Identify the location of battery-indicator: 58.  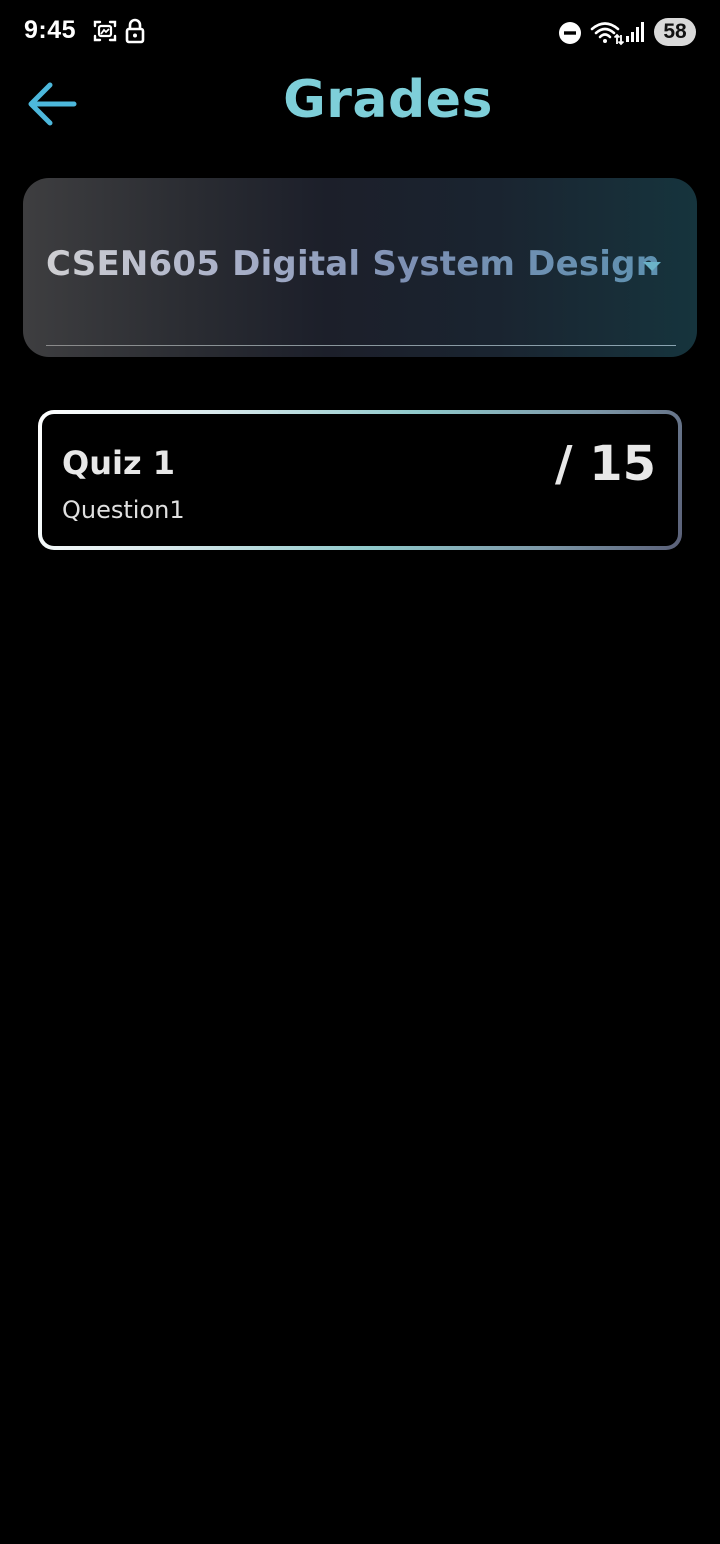
(675, 32).